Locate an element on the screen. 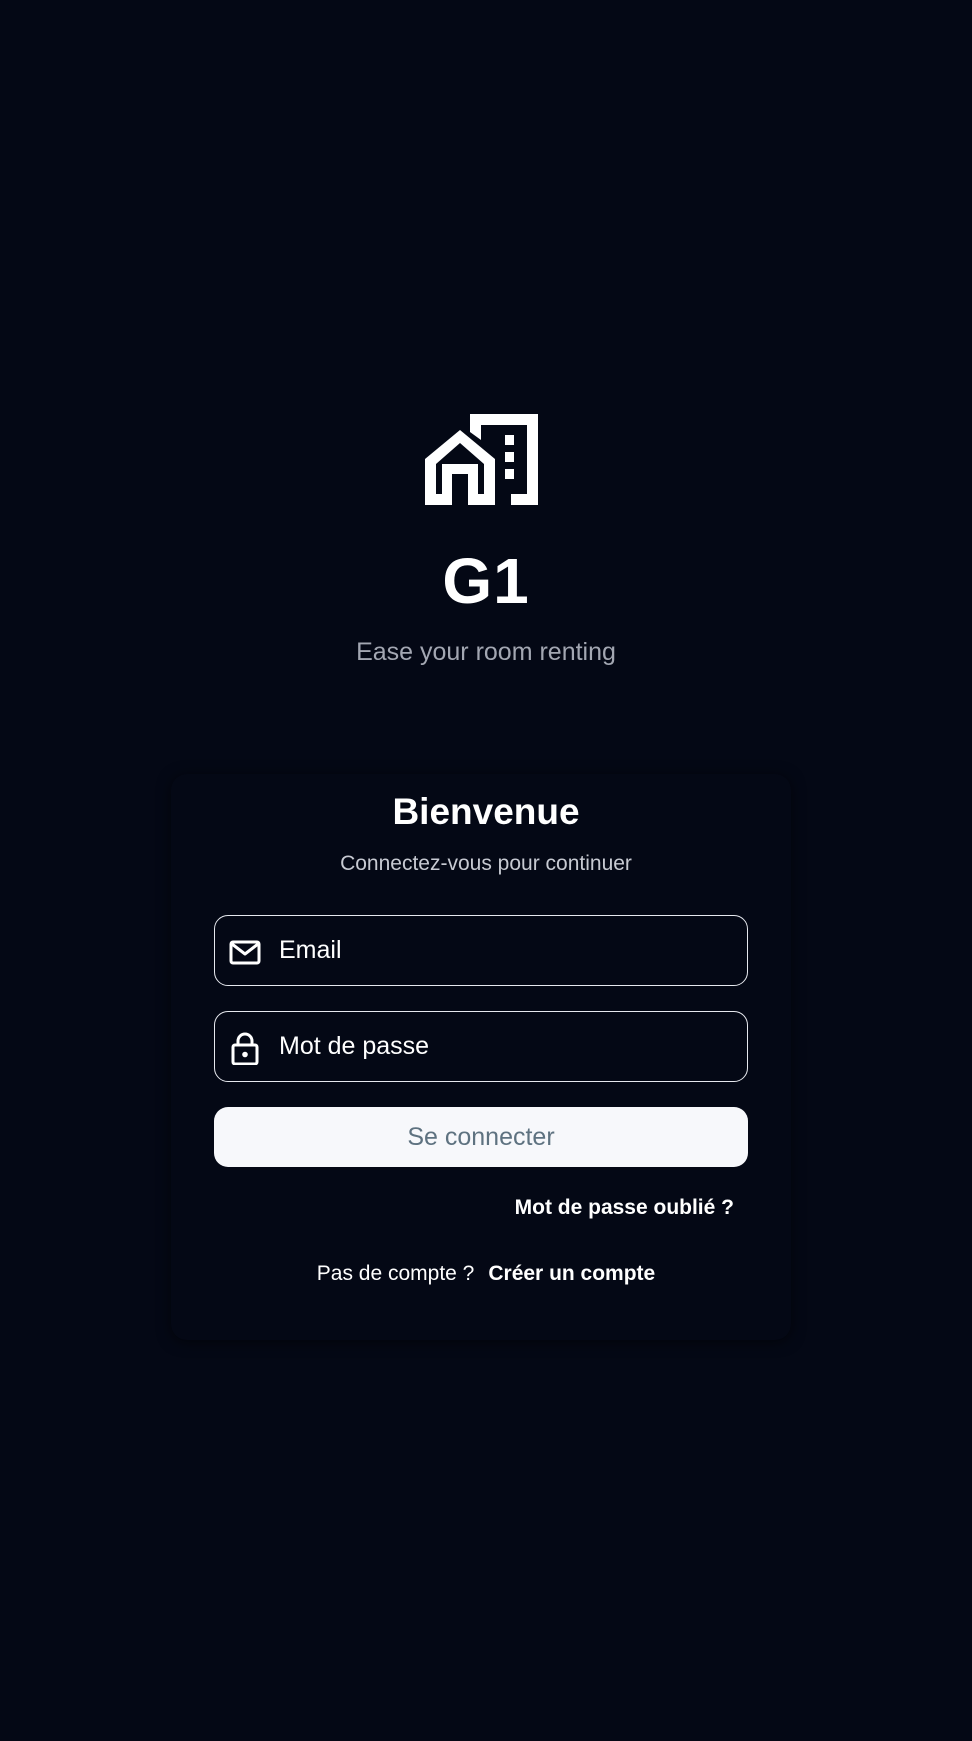 Image resolution: width=972 pixels, height=1741 pixels. app-tagline: Ease your room renting is located at coordinates (486, 652).